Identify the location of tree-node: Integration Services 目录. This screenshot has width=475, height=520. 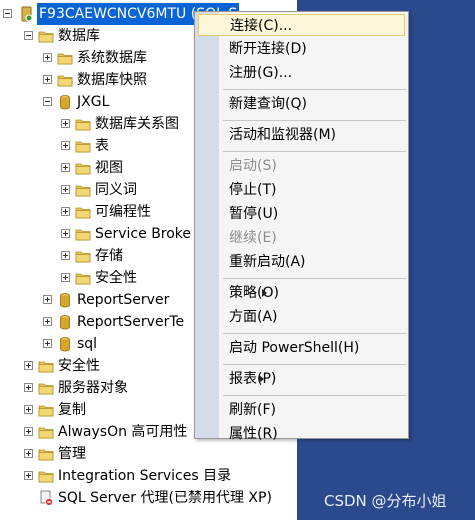
(148, 476).